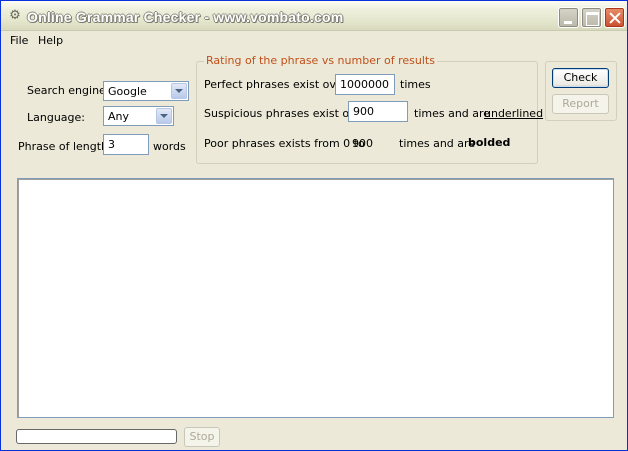  I want to click on suspicious-label: Suspicious phrases exist over, so click(285, 113).